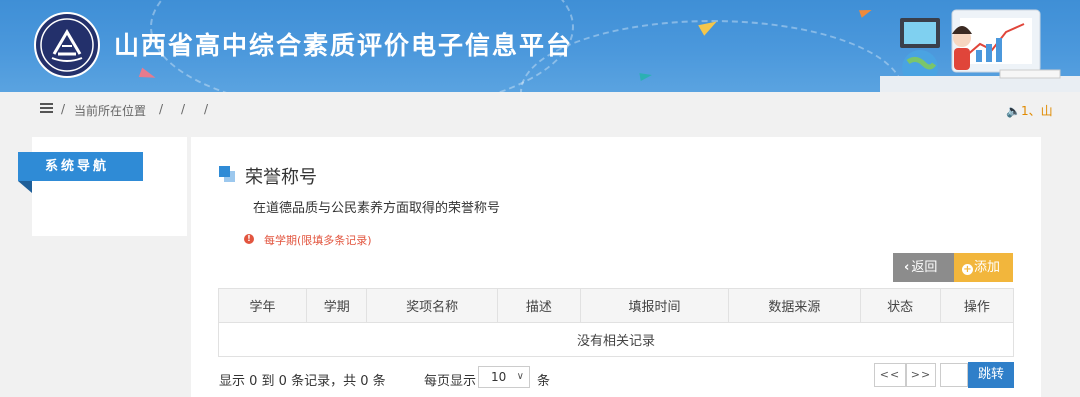 Image resolution: width=1080 pixels, height=397 pixels. Describe the element at coordinates (890, 375) in the screenshot. I see `prev-page-button: <<` at that location.